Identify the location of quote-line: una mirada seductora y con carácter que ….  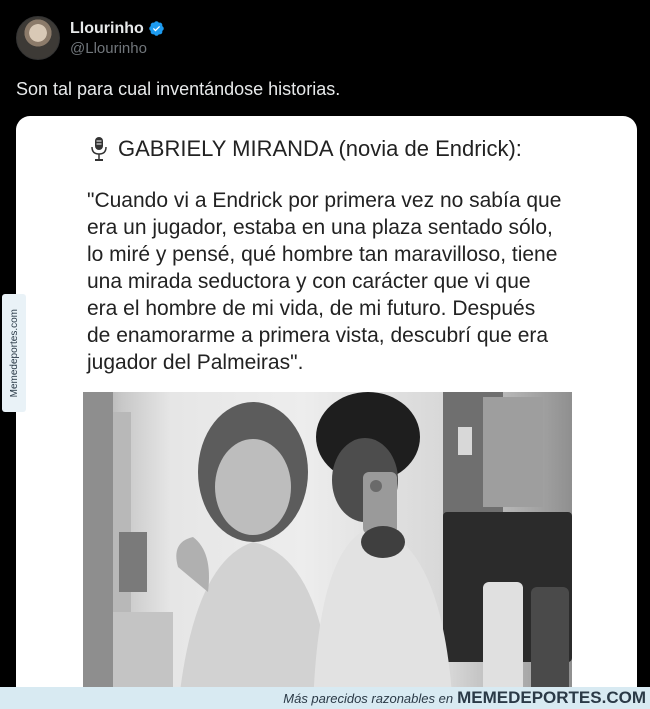
(309, 281).